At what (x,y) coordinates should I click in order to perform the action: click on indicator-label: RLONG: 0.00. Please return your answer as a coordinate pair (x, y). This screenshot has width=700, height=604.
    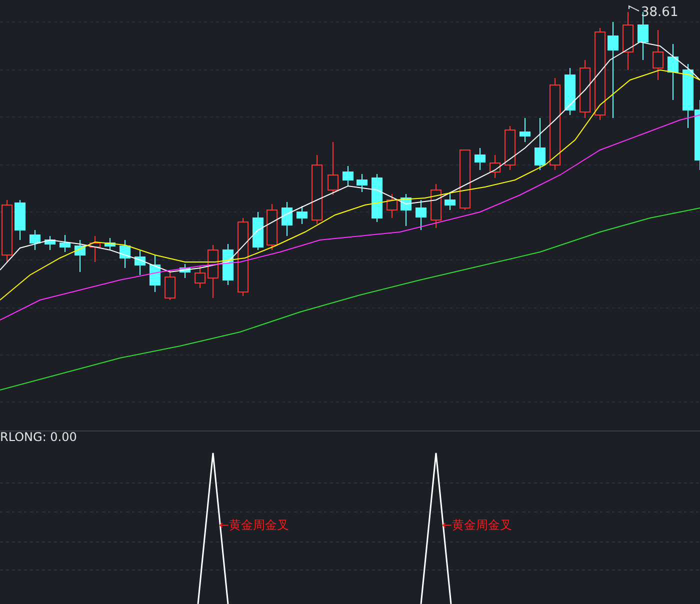
    Looking at the image, I should click on (38, 437).